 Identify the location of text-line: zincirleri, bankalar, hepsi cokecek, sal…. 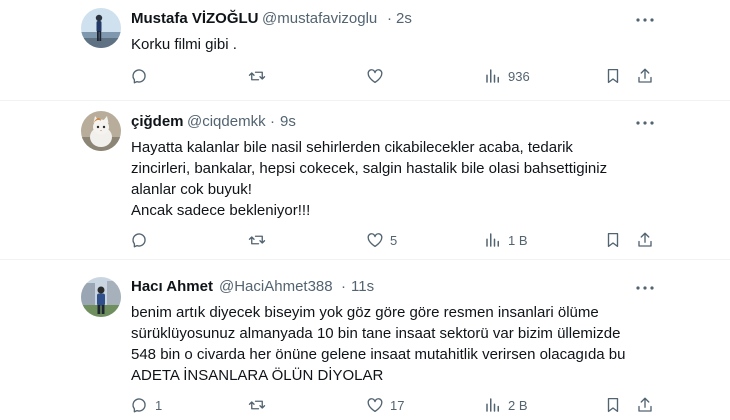
(369, 168).